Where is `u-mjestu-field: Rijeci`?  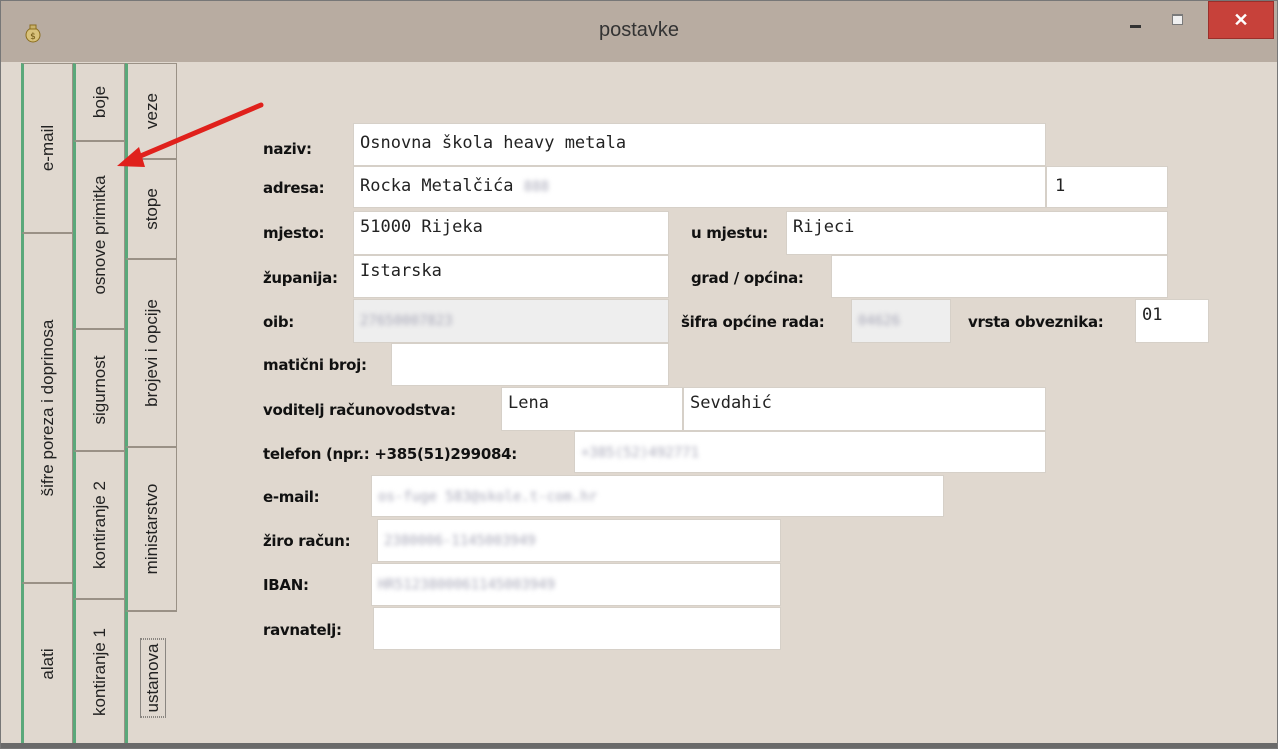 u-mjestu-field: Rijeci is located at coordinates (977, 233).